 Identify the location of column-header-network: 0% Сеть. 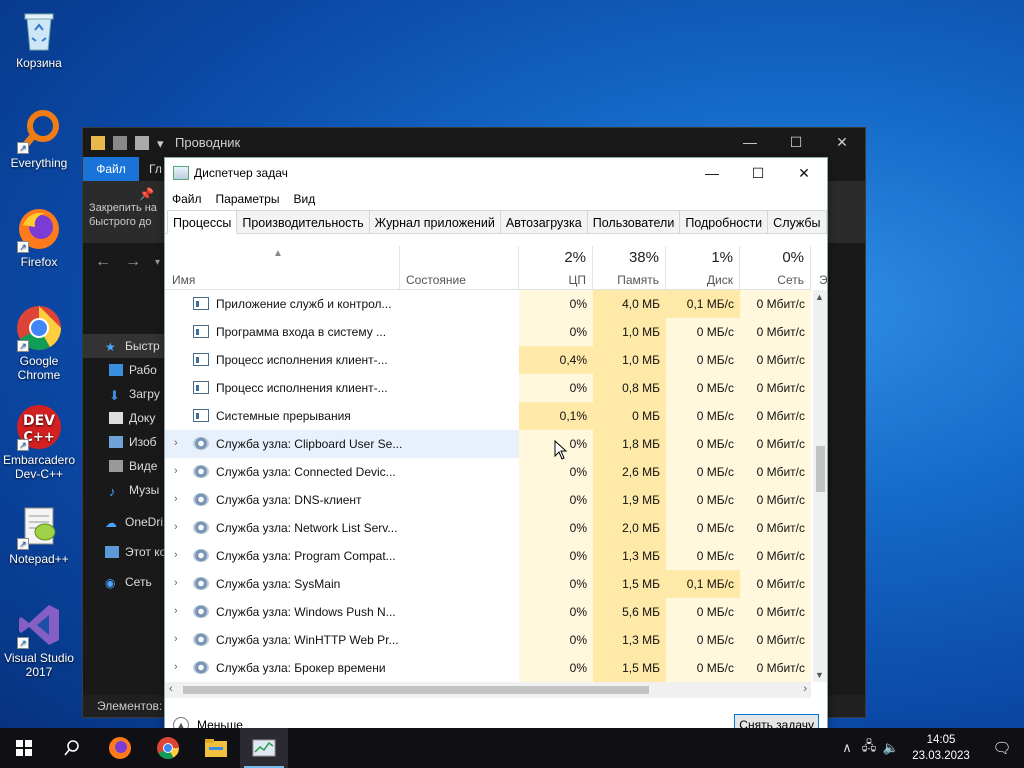
(775, 268).